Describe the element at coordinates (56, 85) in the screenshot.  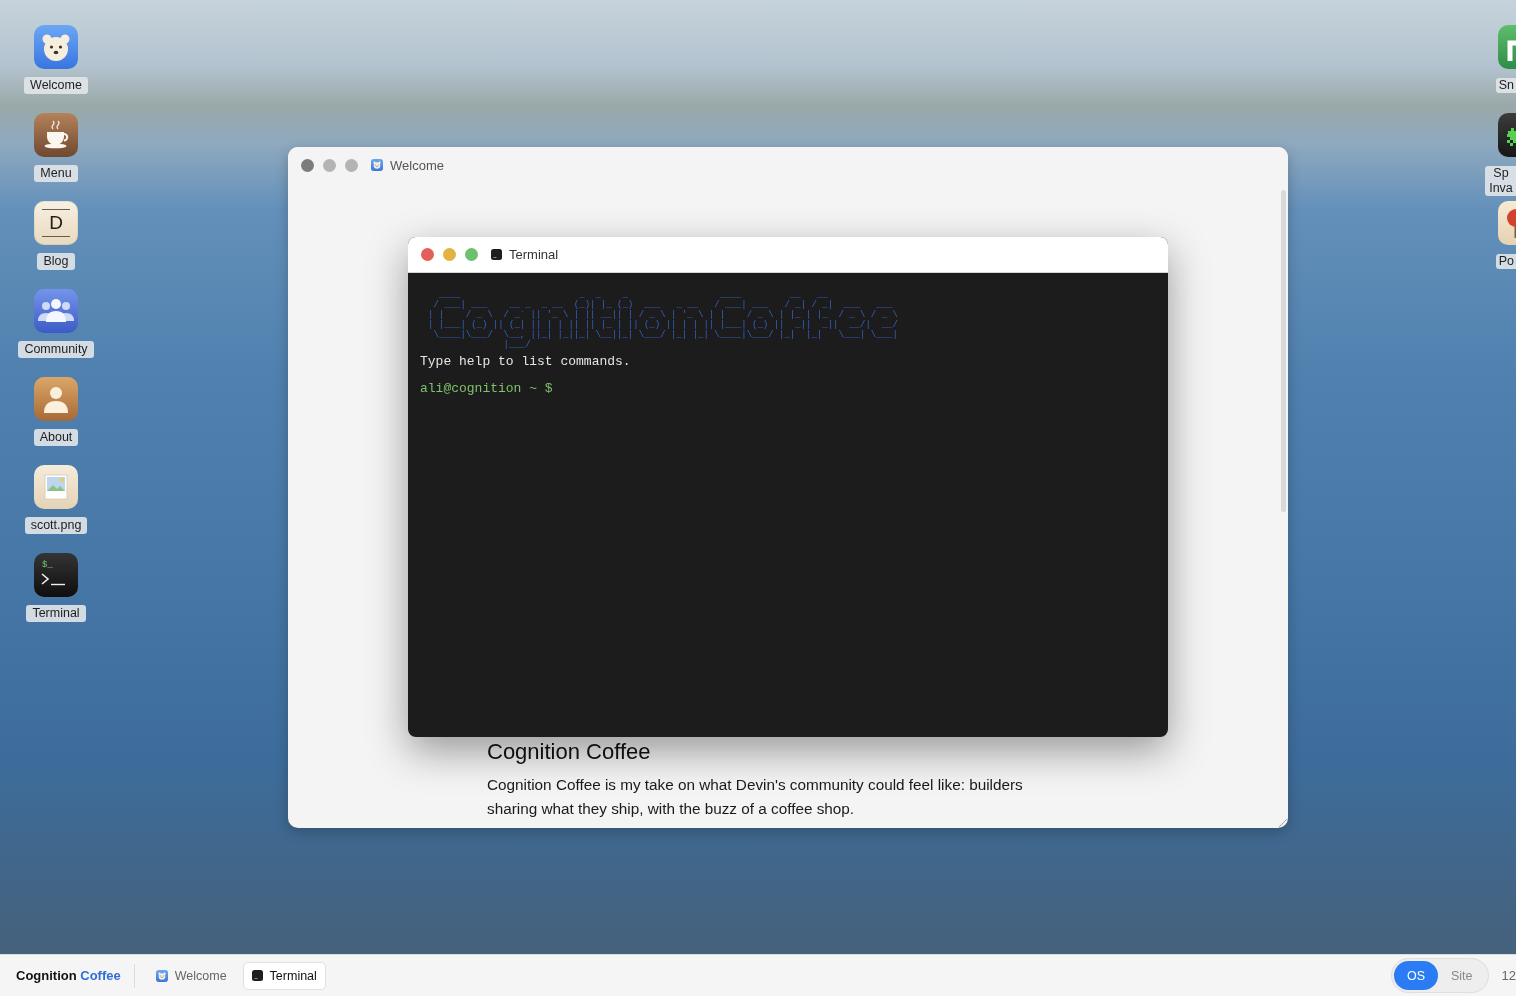
I see `desktop-icon-label: Welcome` at that location.